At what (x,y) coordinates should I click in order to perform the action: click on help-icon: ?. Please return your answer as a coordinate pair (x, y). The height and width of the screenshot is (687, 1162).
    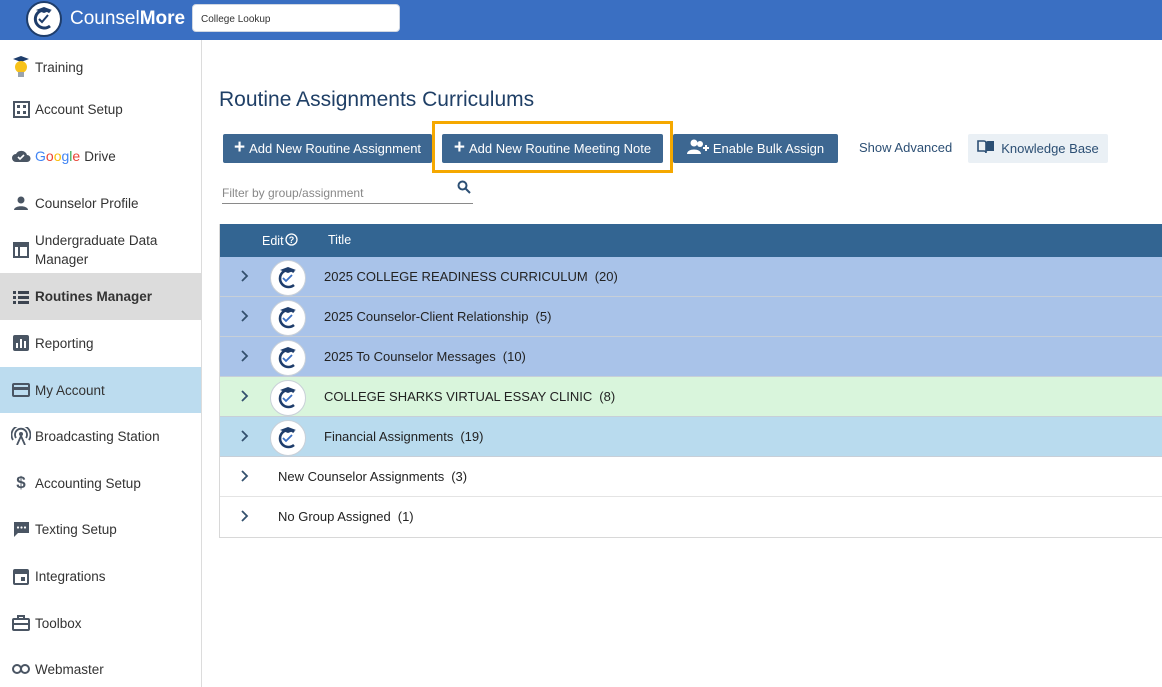
    Looking at the image, I should click on (291, 241).